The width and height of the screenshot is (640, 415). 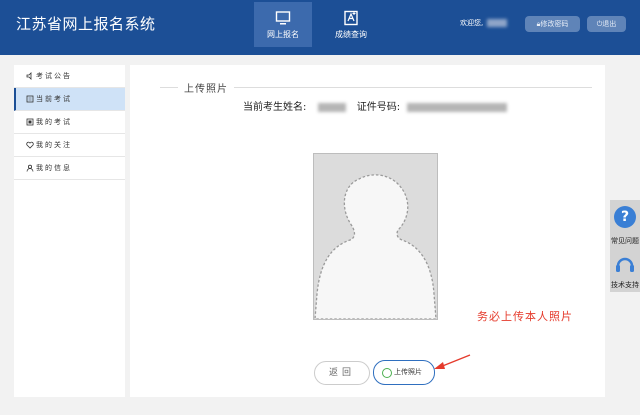 I want to click on heart-icon, so click(x=30, y=145).